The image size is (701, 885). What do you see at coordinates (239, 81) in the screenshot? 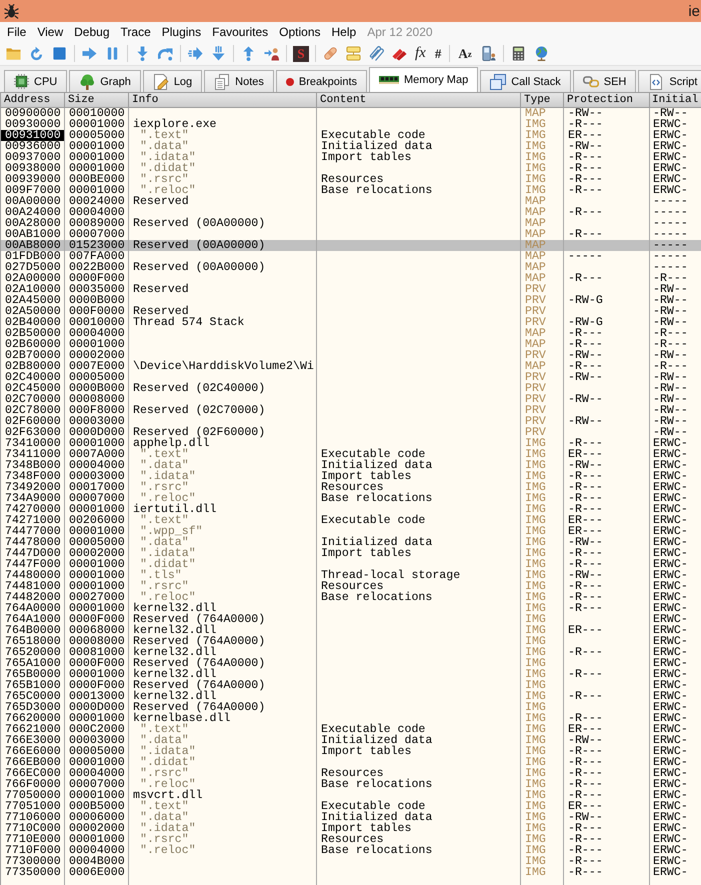
I see `tab: Notes` at bounding box center [239, 81].